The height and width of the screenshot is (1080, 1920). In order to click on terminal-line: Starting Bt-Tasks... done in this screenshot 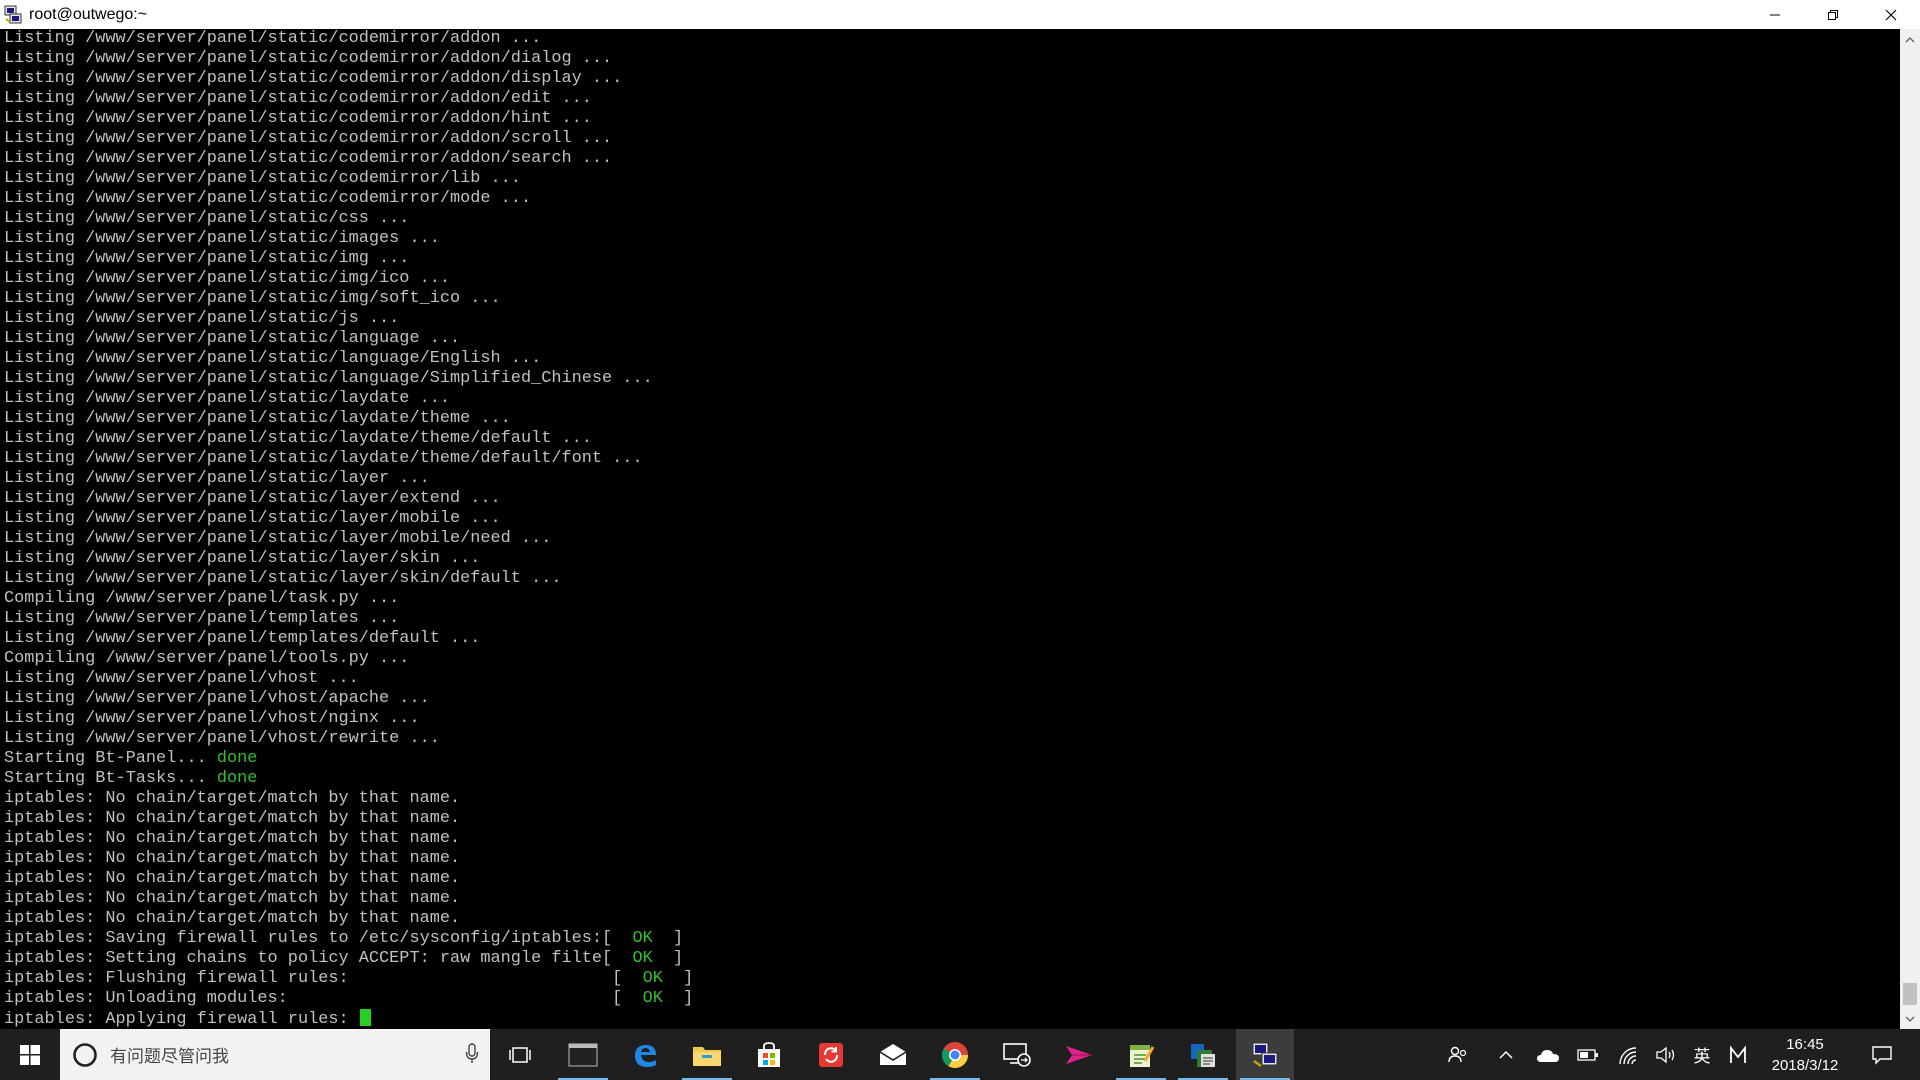, I will do `click(952, 779)`.